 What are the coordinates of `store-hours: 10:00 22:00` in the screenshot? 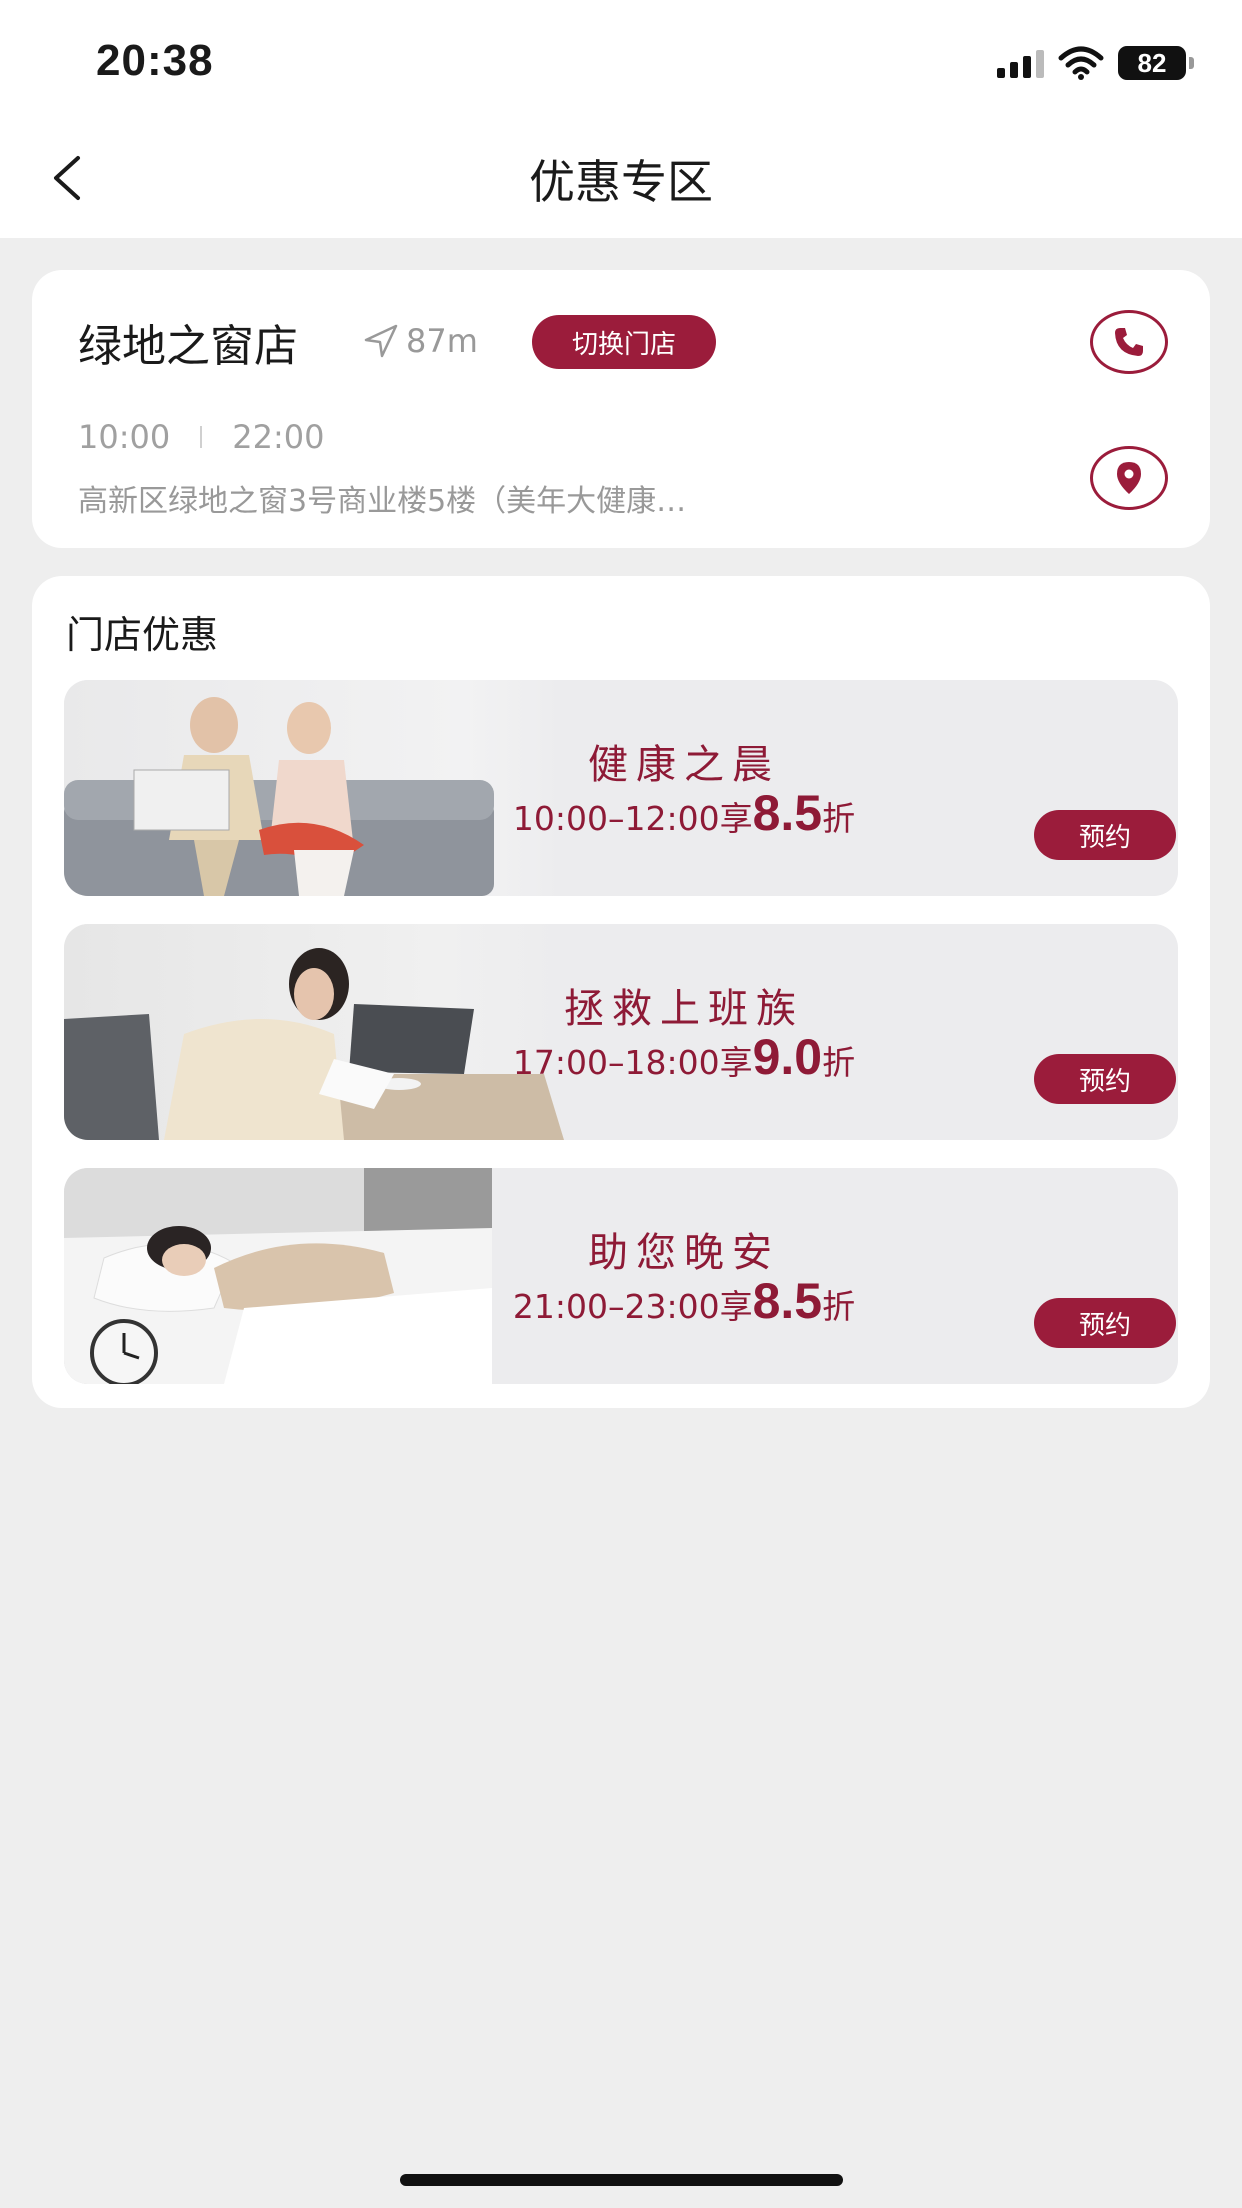 It's located at (201, 437).